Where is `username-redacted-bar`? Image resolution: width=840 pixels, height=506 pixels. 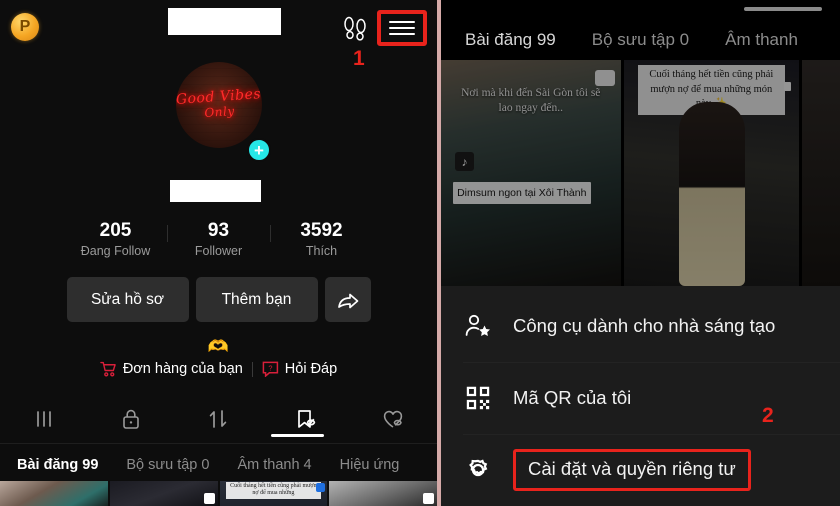 username-redacted-bar is located at coordinates (224, 21).